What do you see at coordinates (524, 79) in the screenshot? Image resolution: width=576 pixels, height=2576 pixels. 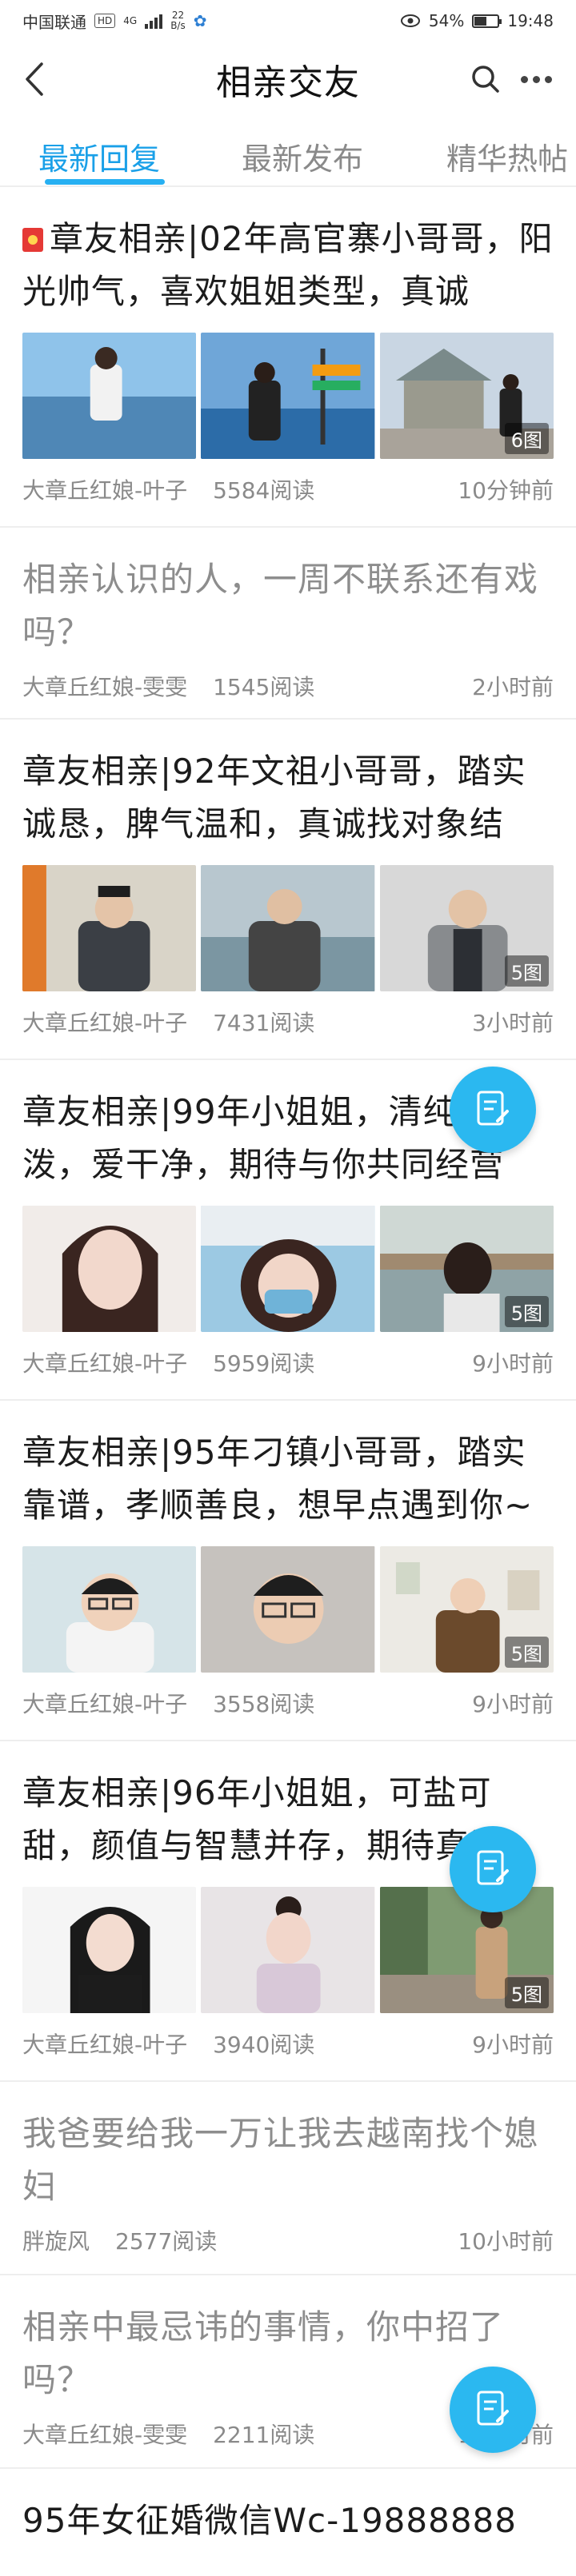 I see `more-dots-icon` at bounding box center [524, 79].